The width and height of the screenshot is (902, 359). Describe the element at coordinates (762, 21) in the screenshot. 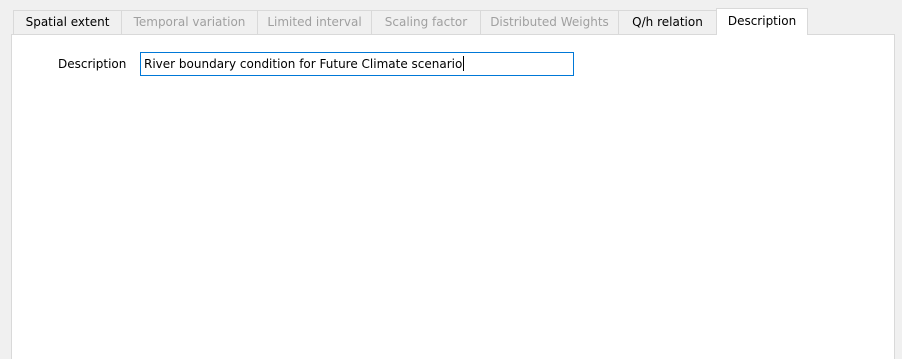

I see `tab-description: Description` at that location.